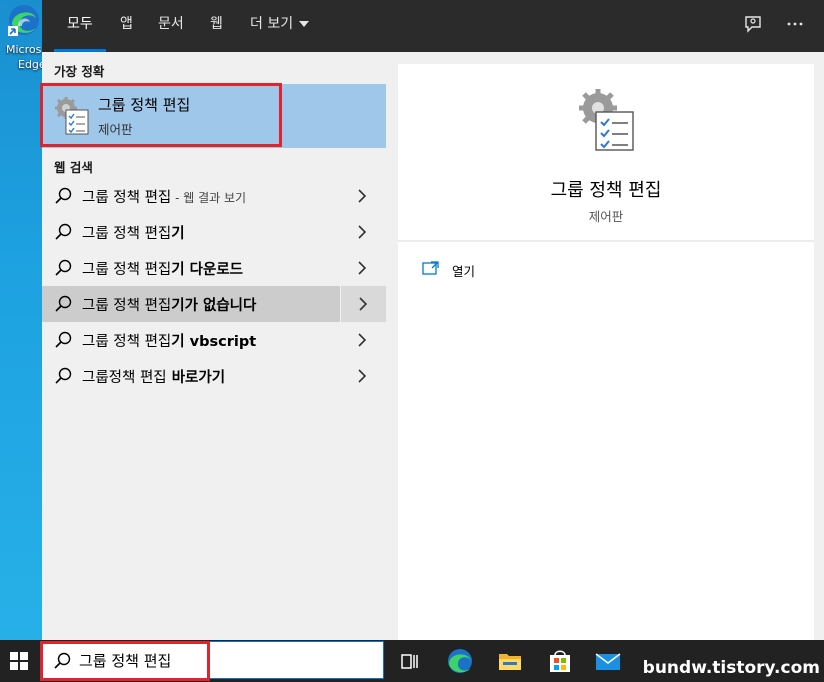 This screenshot has height=682, width=824. I want to click on tab-web-label: 웹, so click(216, 24).